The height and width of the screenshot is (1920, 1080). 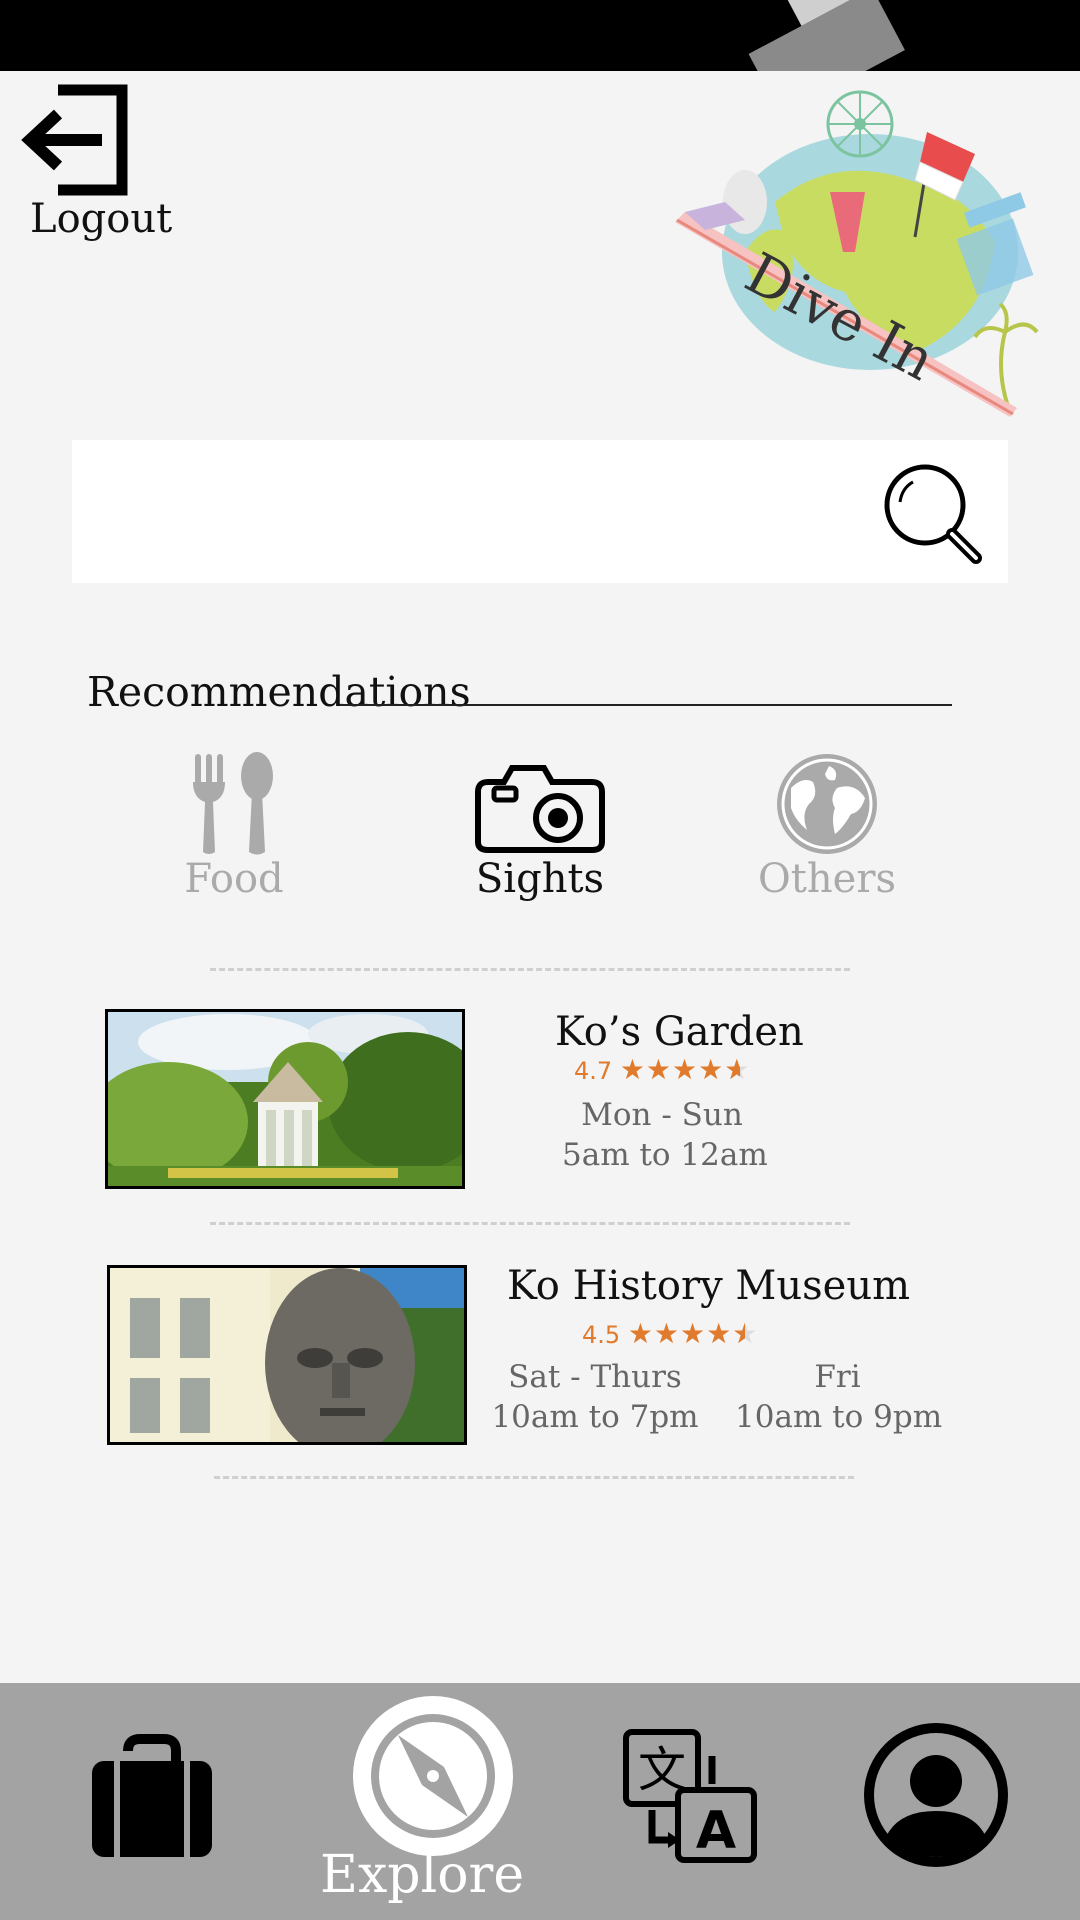 What do you see at coordinates (665, 1135) in the screenshot?
I see `place-hours: Mon - Sun 5am to 12am` at bounding box center [665, 1135].